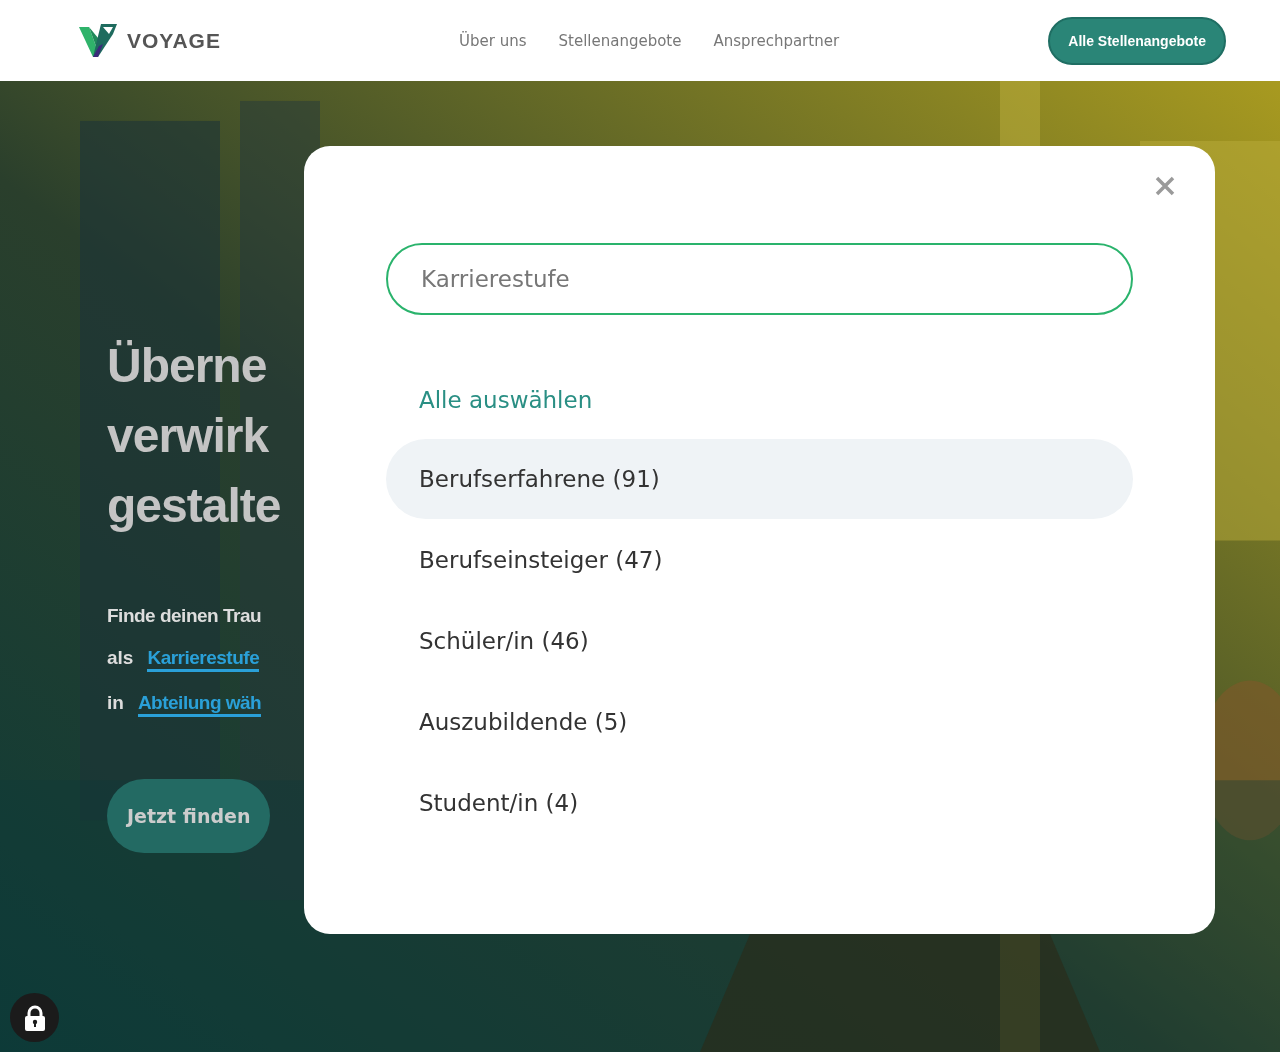  Describe the element at coordinates (174, 40) in the screenshot. I see `brand-name: VOYAGE` at that location.